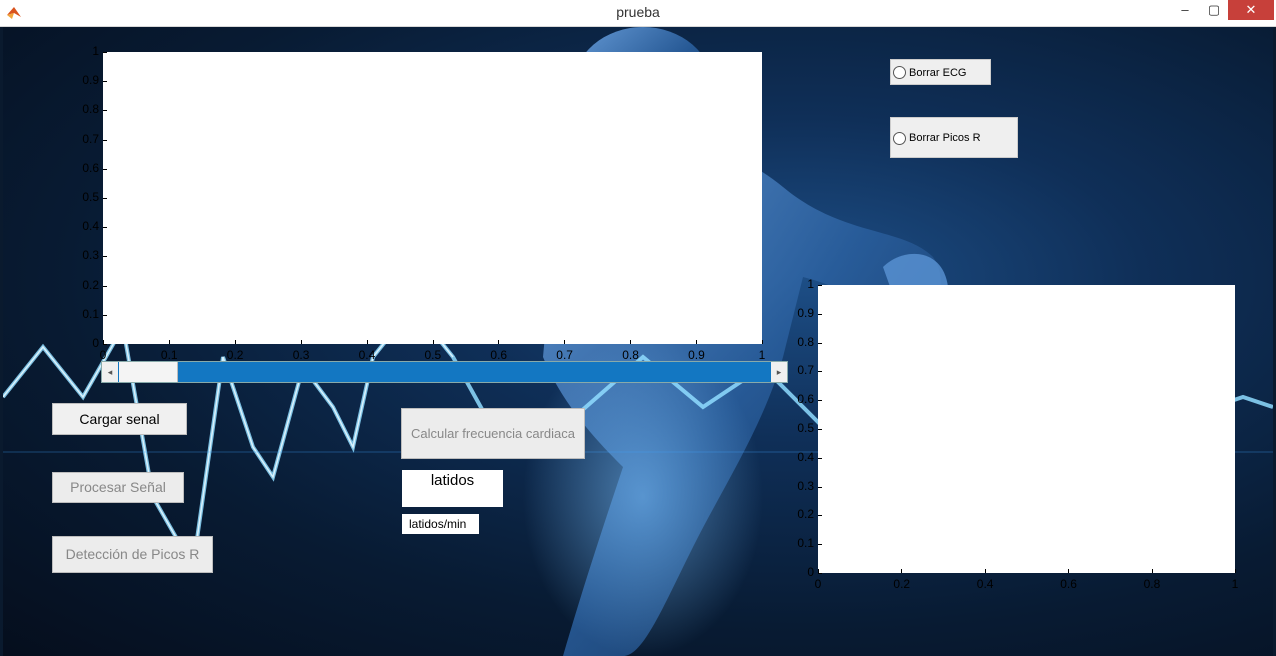 This screenshot has width=1276, height=656. What do you see at coordinates (1214, 10) in the screenshot?
I see `maximize-button: ▢` at bounding box center [1214, 10].